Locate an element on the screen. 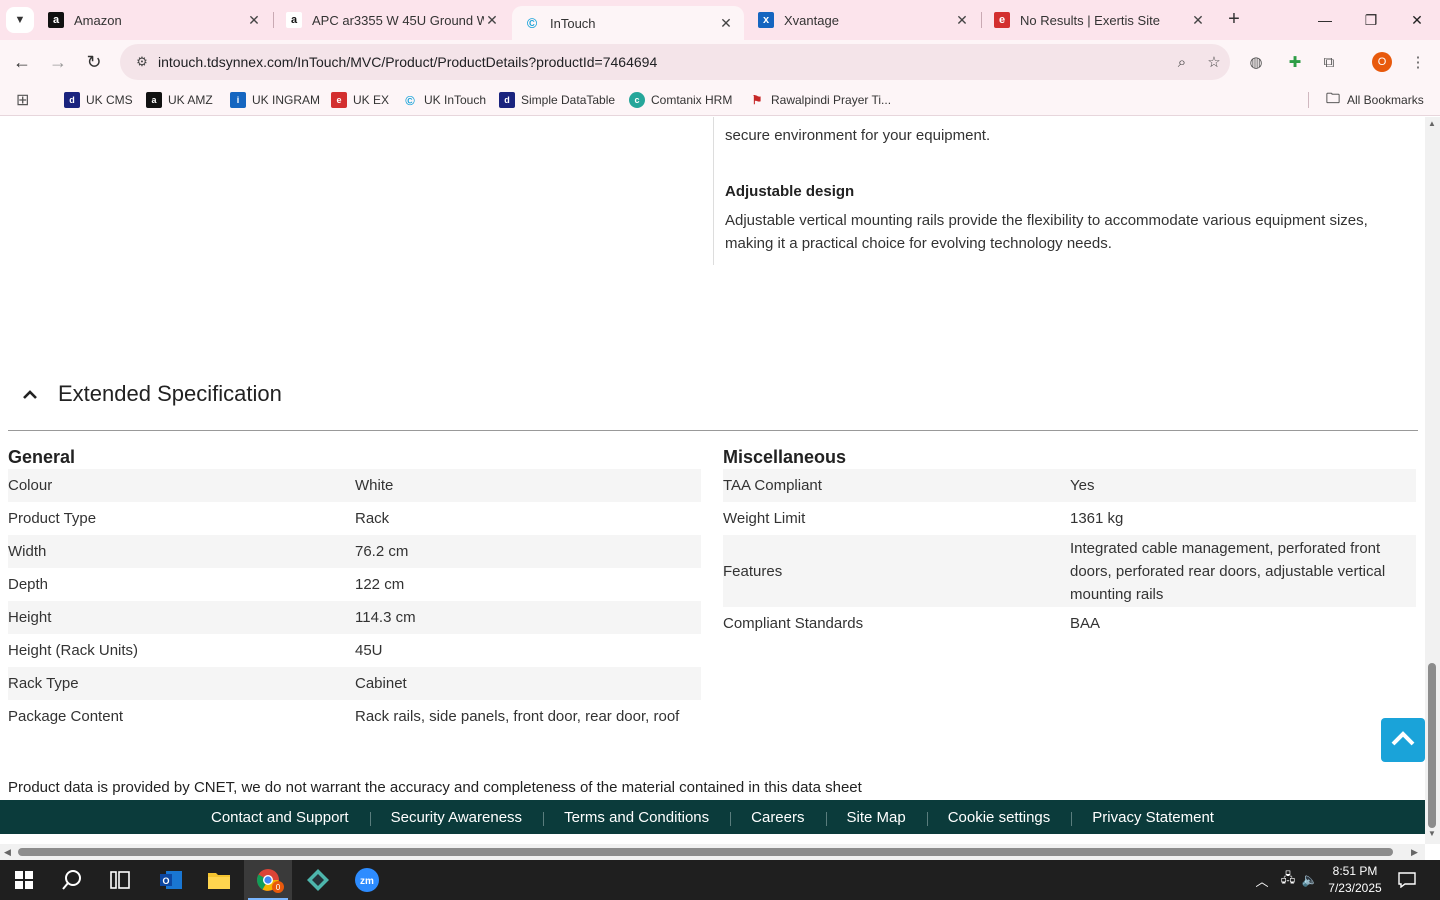  tdsynnex-icon: d is located at coordinates (72, 100).